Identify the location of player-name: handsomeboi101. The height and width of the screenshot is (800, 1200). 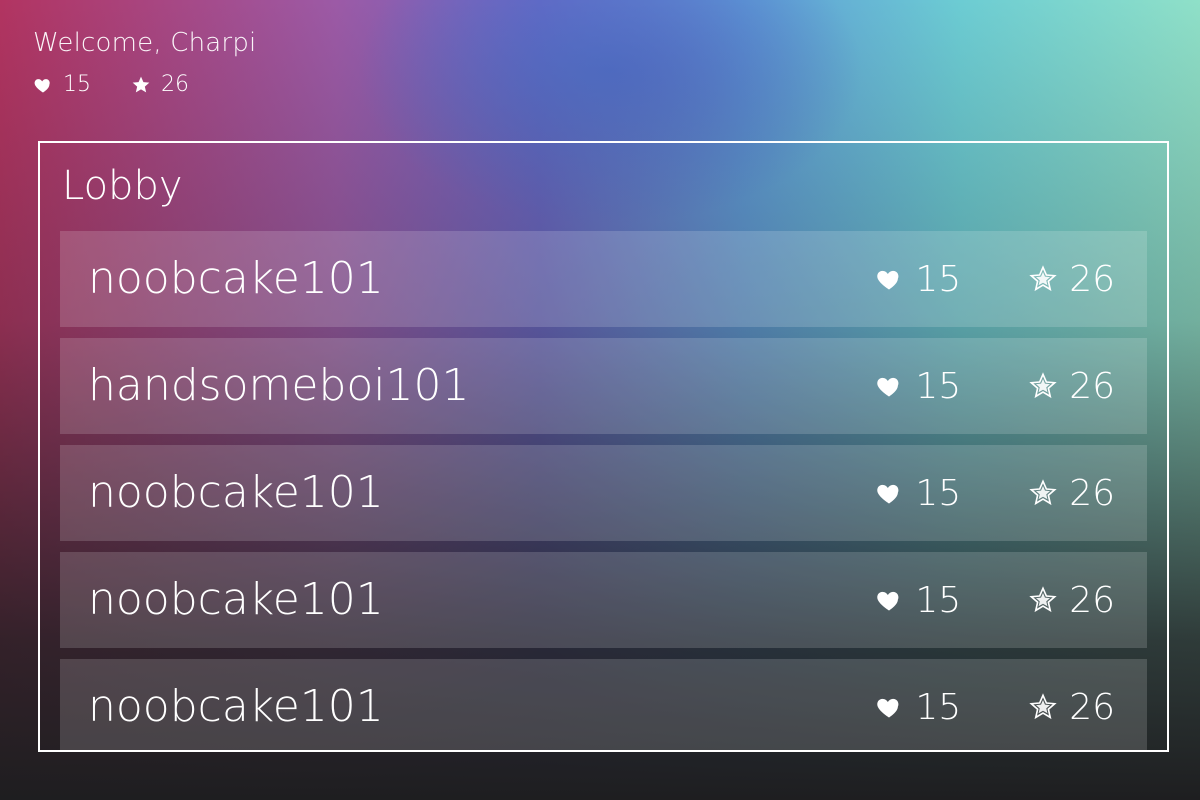
(279, 385).